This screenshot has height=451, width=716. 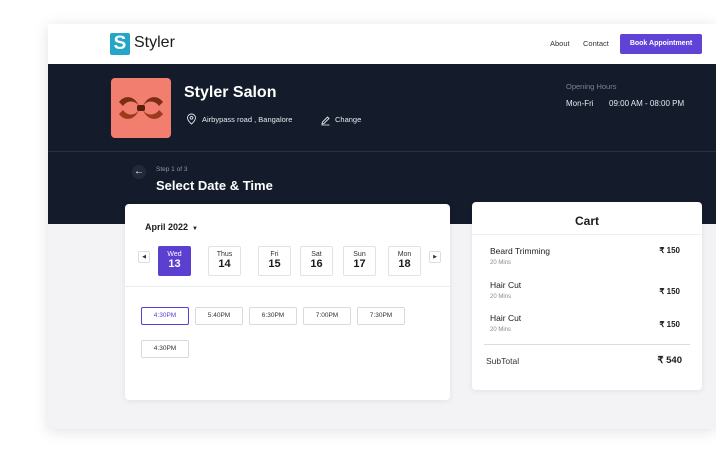 What do you see at coordinates (596, 43) in the screenshot?
I see `nav-contact-link: Contact` at bounding box center [596, 43].